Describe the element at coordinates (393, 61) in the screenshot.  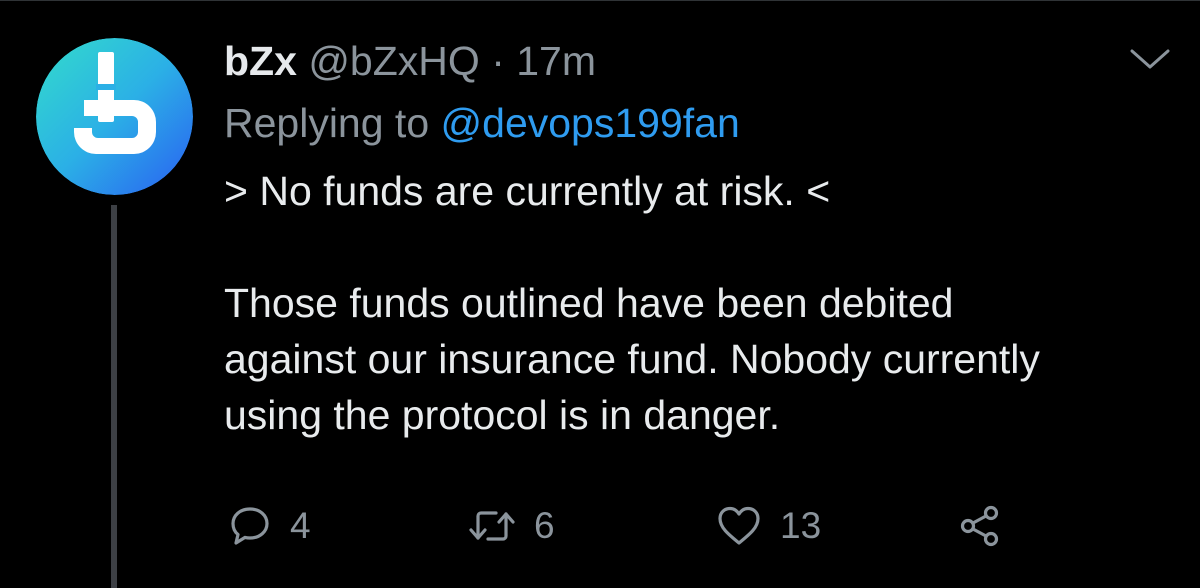
I see `handle: @bZxHQ` at that location.